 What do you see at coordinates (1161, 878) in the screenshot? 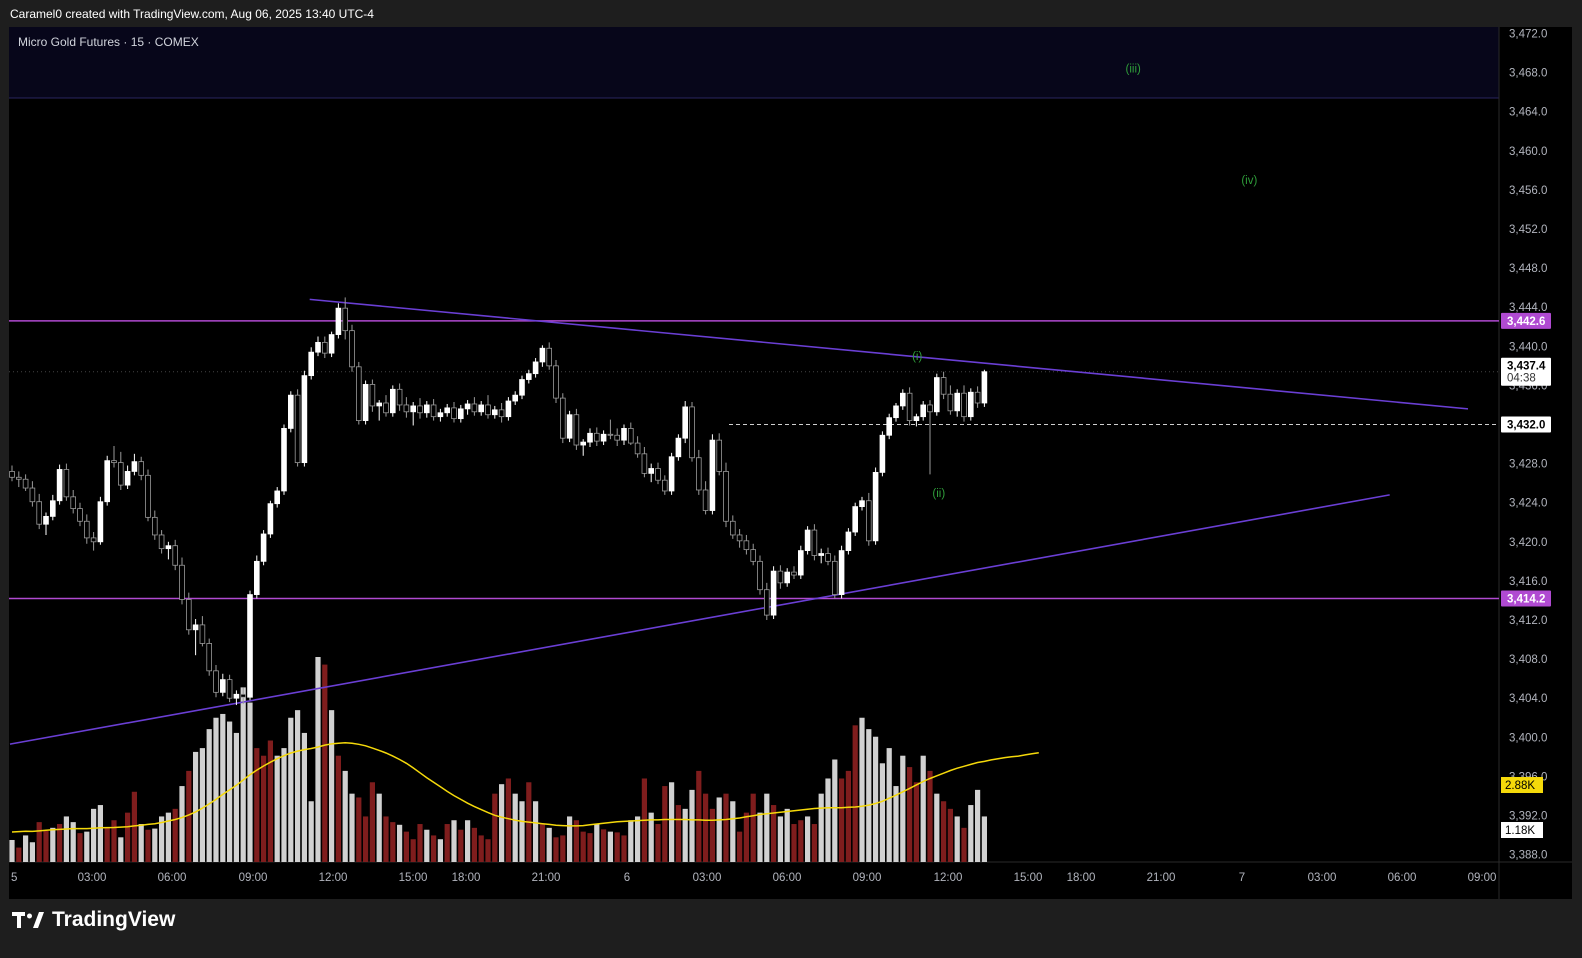
I see `time-tick-label: 21:00` at bounding box center [1161, 878].